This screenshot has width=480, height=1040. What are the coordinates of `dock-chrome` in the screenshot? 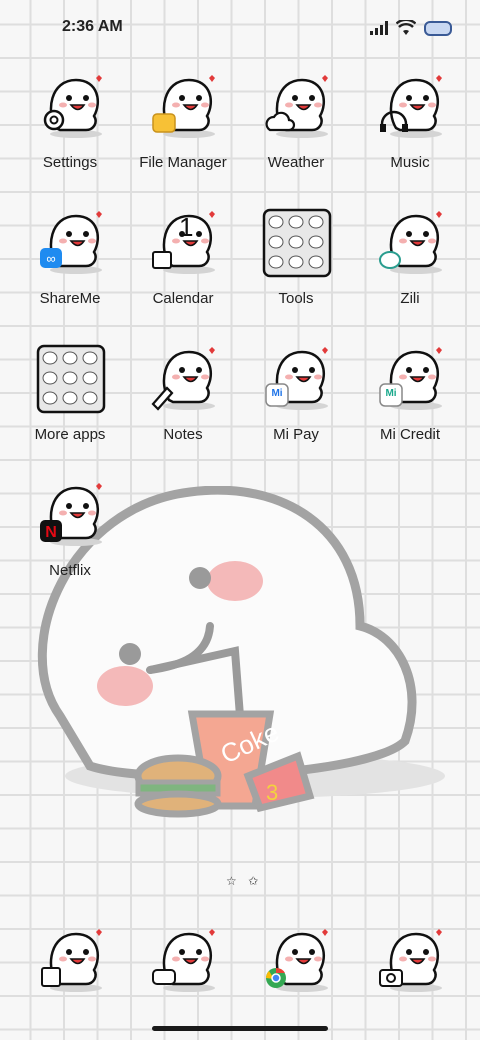 It's located at (296, 966).